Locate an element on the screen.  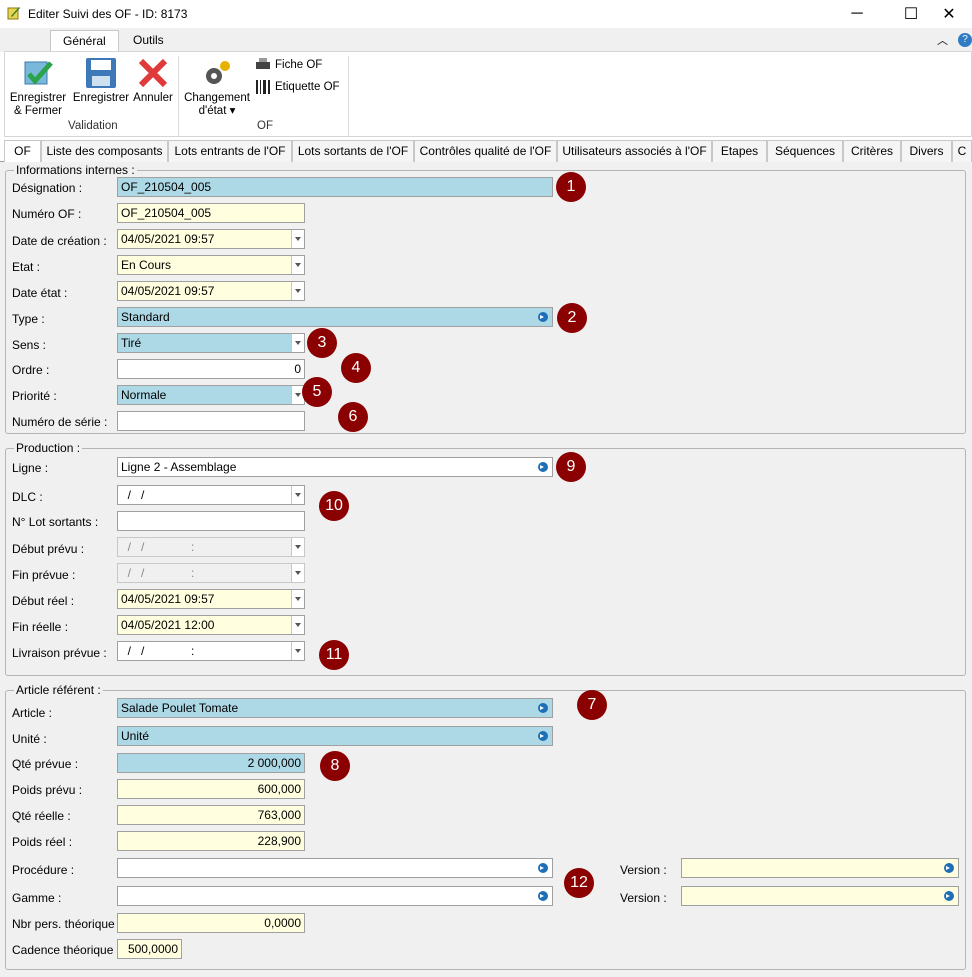
unite-lookup: Unité is located at coordinates (335, 736).